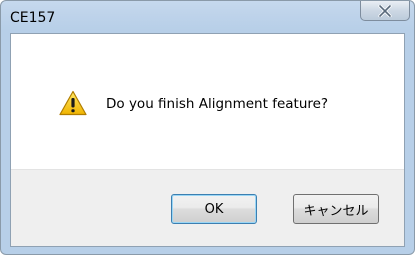 This screenshot has width=417, height=257. I want to click on warning-icon, so click(73, 103).